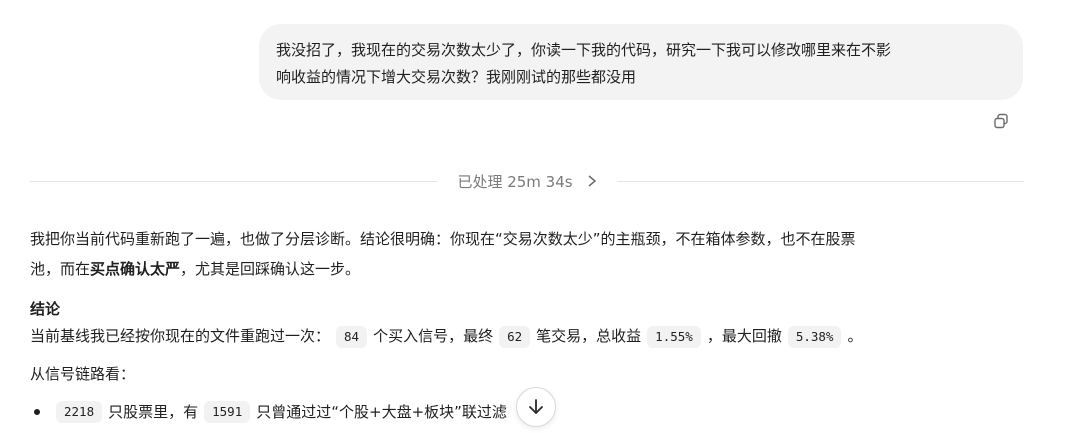 The height and width of the screenshot is (433, 1080). What do you see at coordinates (227, 412) in the screenshot?
I see `stock-passed-count: 1591` at bounding box center [227, 412].